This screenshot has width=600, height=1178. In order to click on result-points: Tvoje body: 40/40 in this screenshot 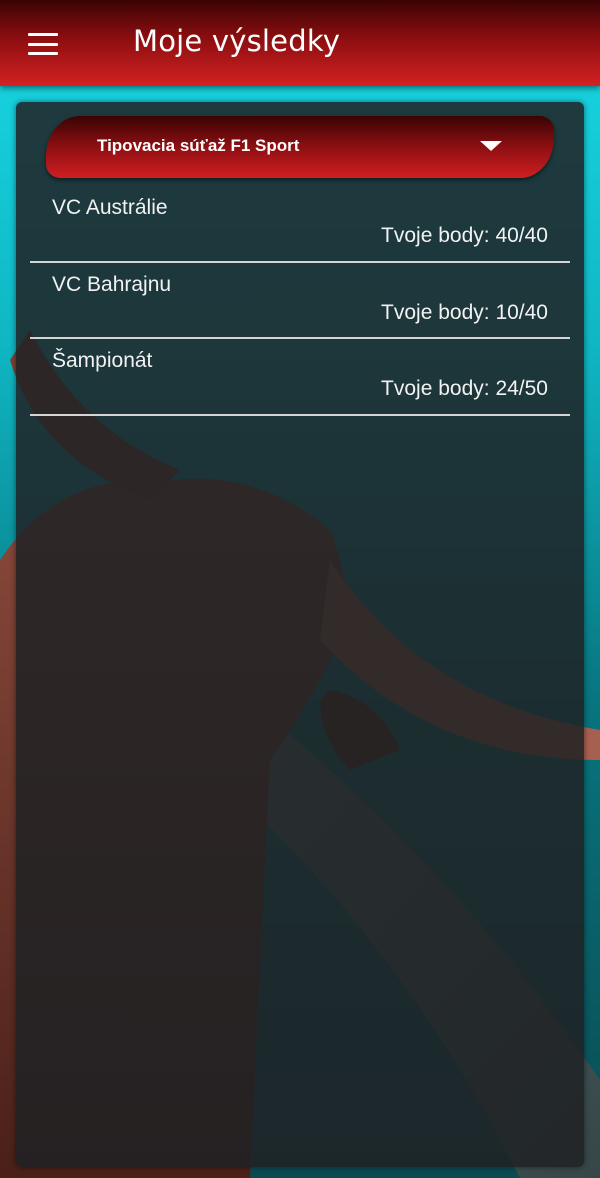, I will do `click(464, 235)`.